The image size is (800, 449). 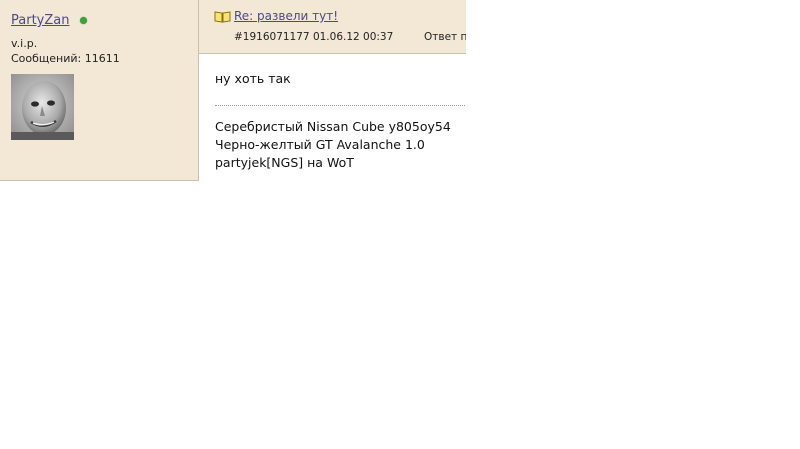 I want to click on post-meta: #1916071177 01.06.12 00:37, so click(x=314, y=37).